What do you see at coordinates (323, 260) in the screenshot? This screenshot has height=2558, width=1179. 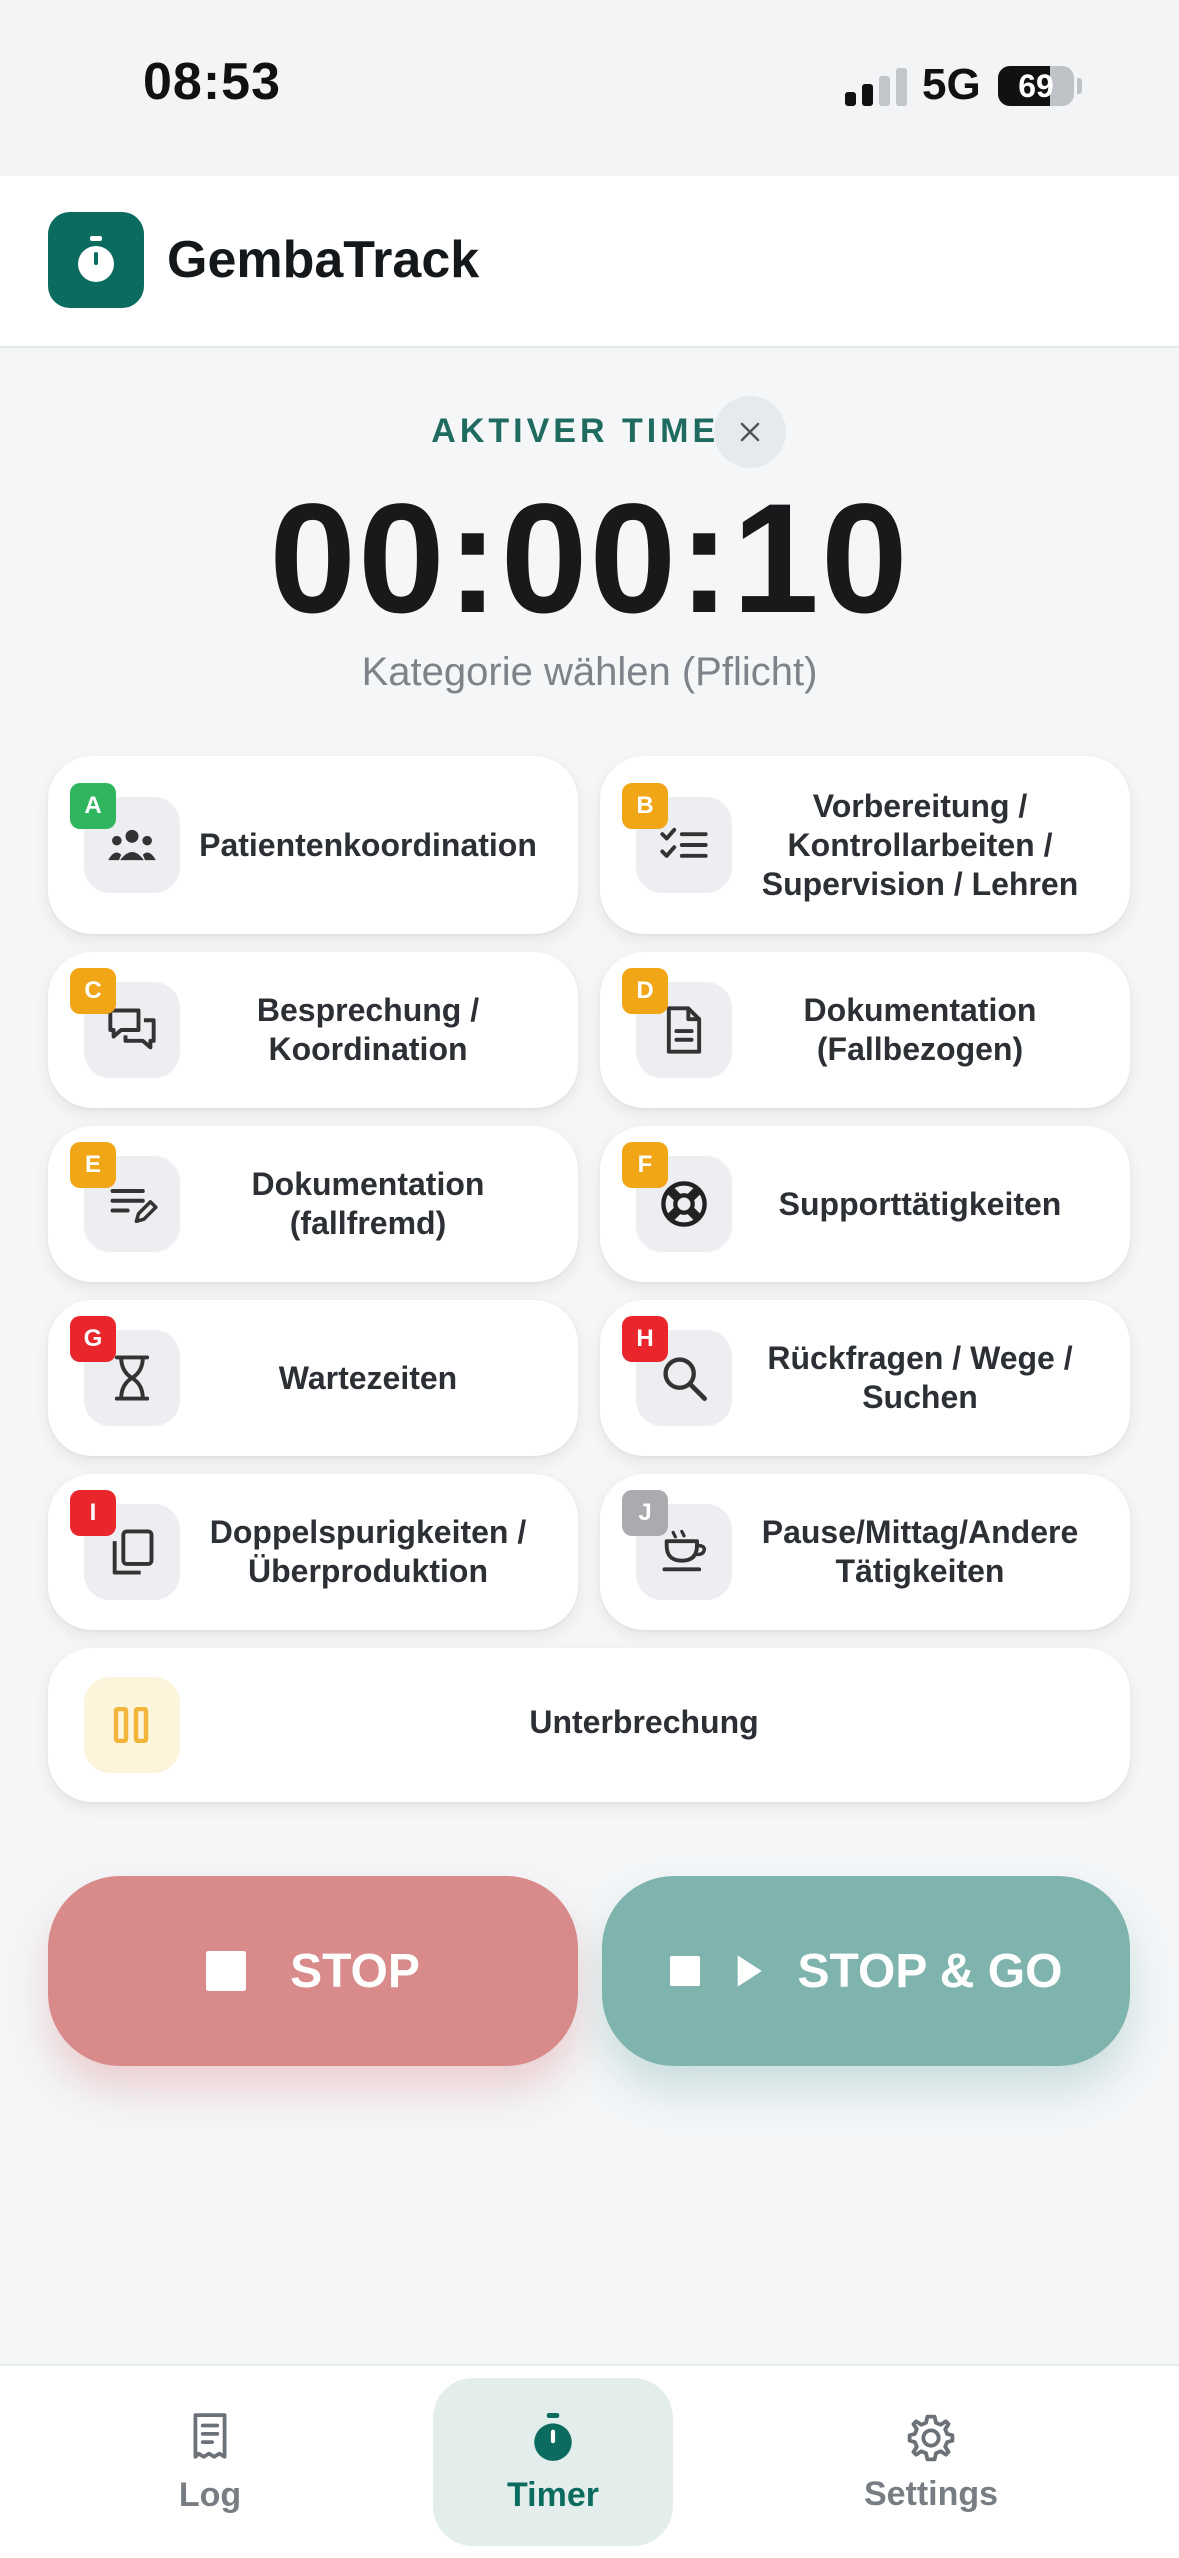 I see `app-title: GembaTrack` at bounding box center [323, 260].